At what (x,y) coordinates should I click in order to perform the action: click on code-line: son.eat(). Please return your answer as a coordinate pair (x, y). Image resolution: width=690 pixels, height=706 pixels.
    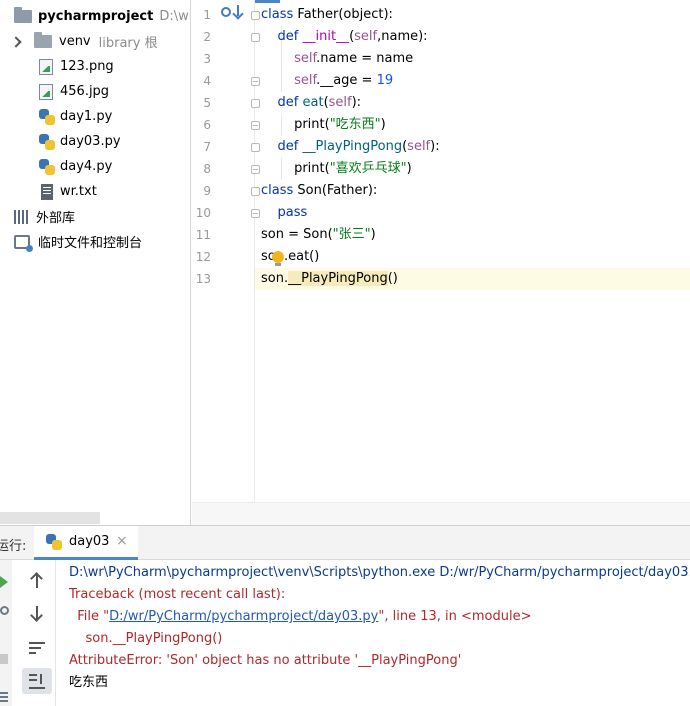
    Looking at the image, I should click on (290, 257).